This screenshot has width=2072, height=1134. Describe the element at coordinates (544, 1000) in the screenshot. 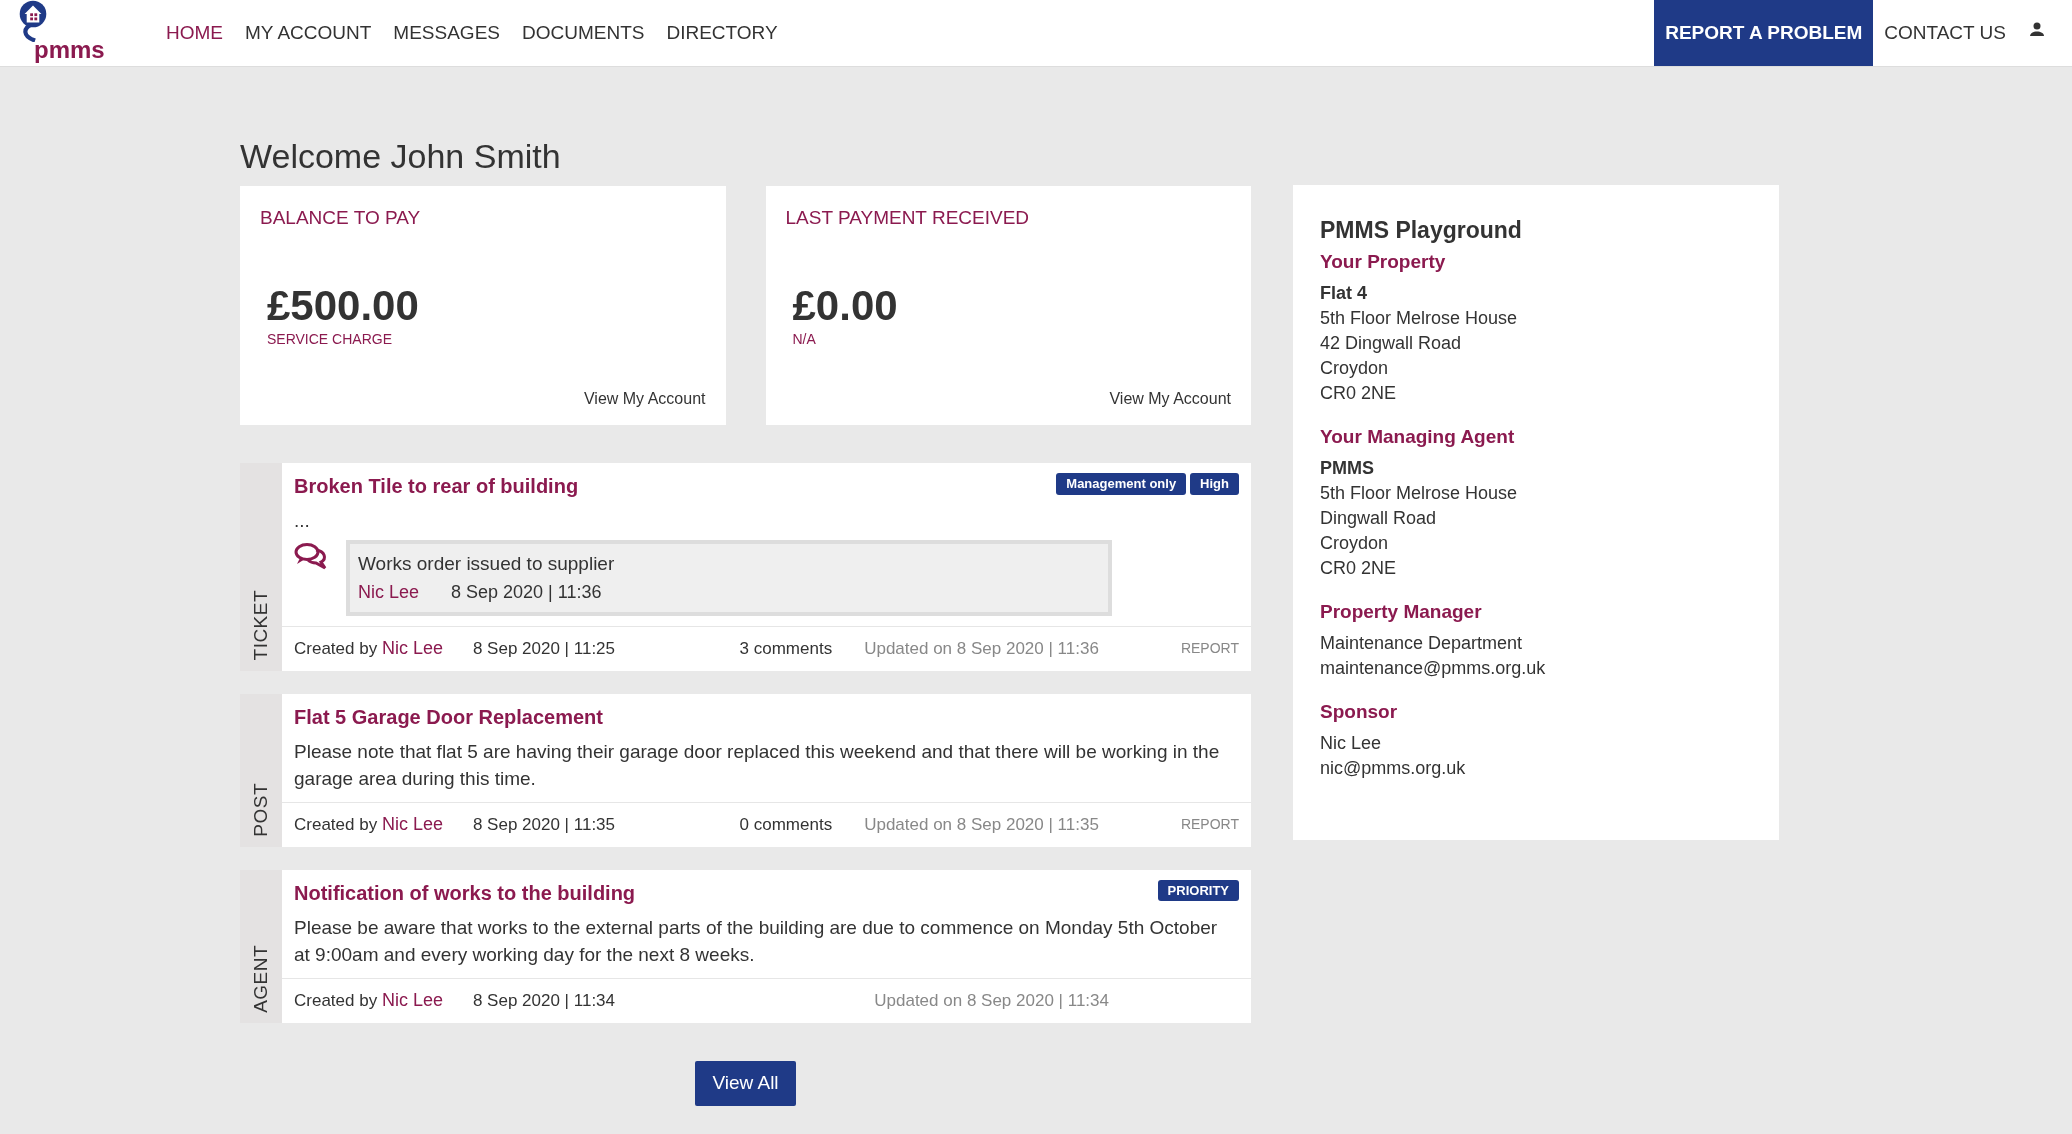

I see `created-time: 8 Sep 2020 | 11:34` at that location.